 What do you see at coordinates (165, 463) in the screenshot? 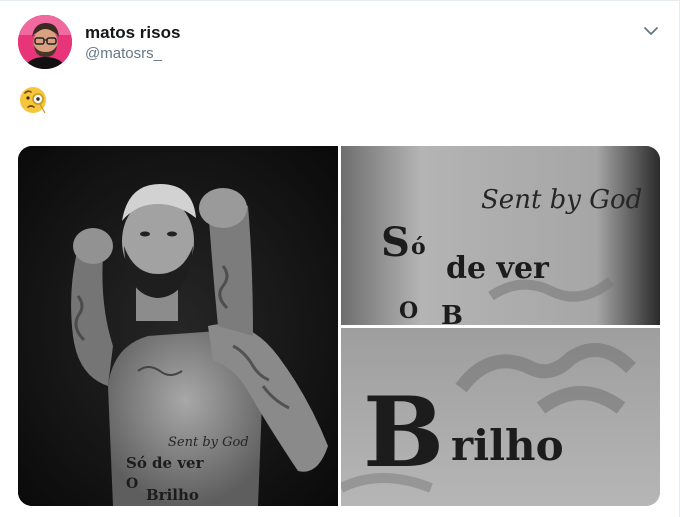
I see `svg-text: Só de ver` at bounding box center [165, 463].